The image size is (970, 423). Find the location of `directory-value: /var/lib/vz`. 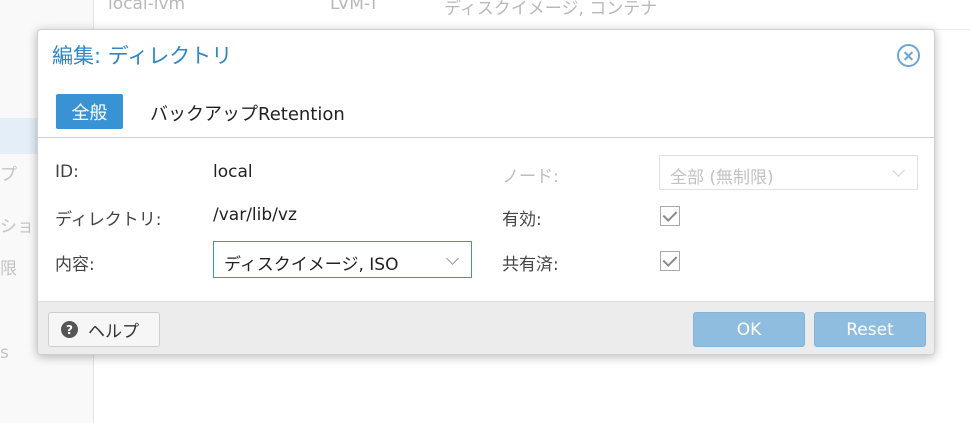

directory-value: /var/lib/vz is located at coordinates (255, 215).